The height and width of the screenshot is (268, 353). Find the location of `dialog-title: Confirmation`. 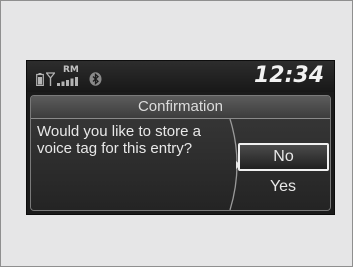

dialog-title: Confirmation is located at coordinates (180, 106).